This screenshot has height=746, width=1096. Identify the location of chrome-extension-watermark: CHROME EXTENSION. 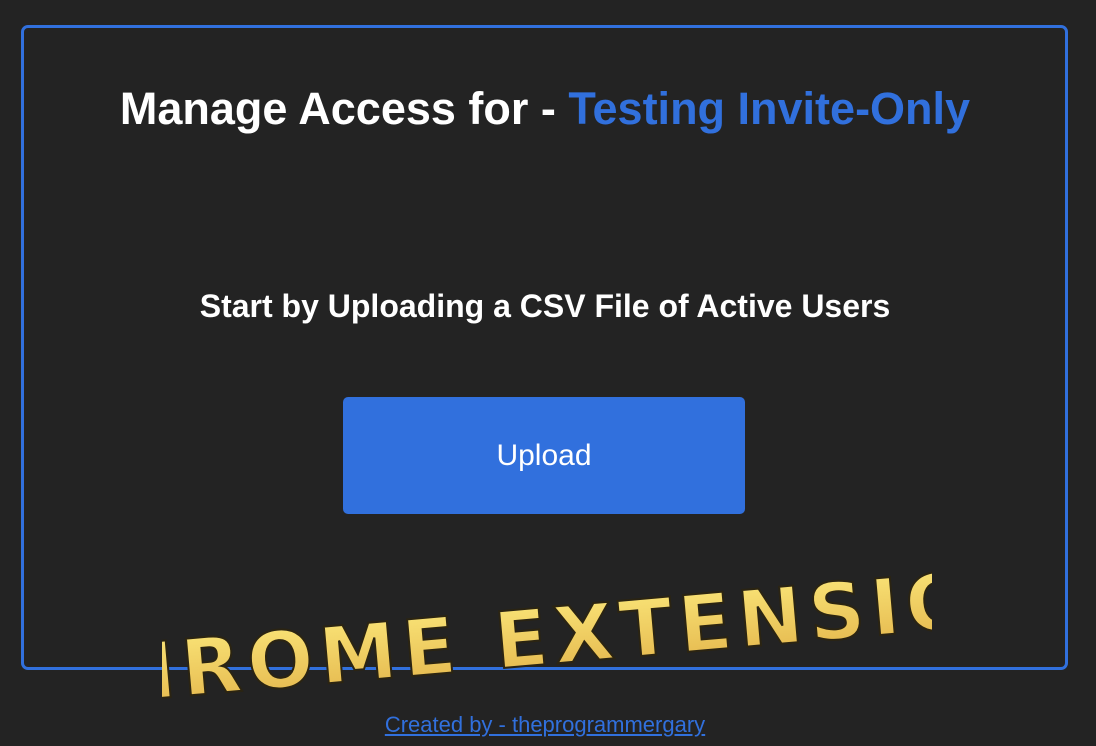
(547, 627).